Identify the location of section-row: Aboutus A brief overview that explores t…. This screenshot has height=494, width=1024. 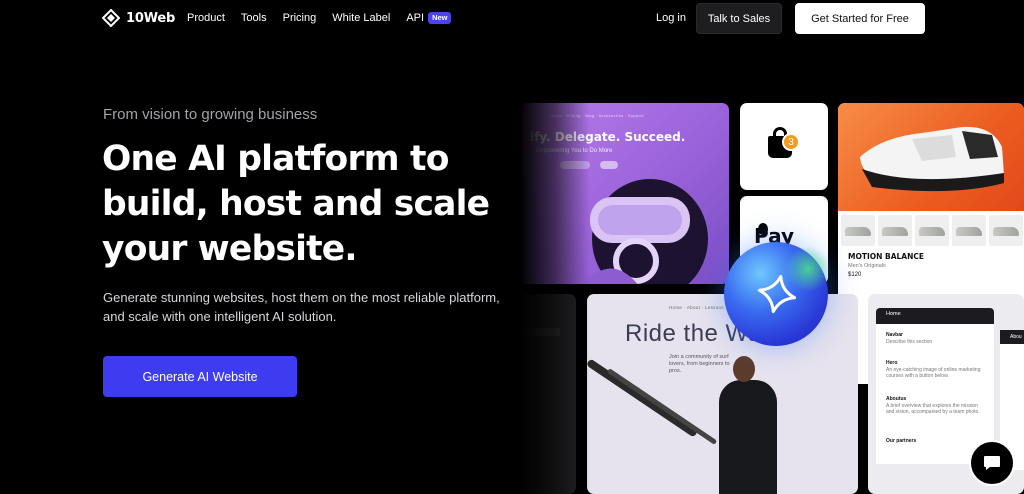
(935, 406).